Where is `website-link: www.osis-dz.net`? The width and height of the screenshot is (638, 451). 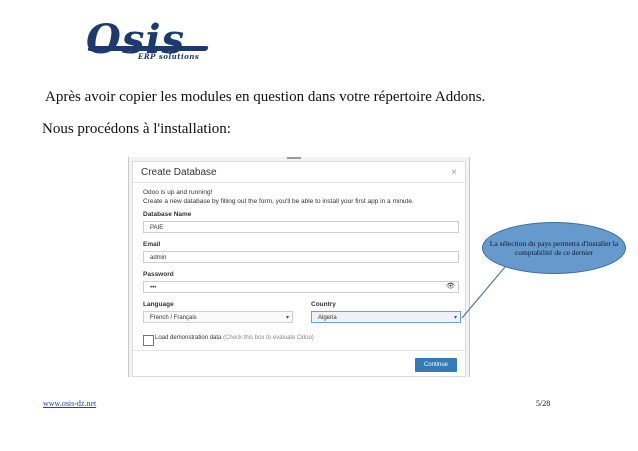 website-link: www.osis-dz.net is located at coordinates (69, 403).